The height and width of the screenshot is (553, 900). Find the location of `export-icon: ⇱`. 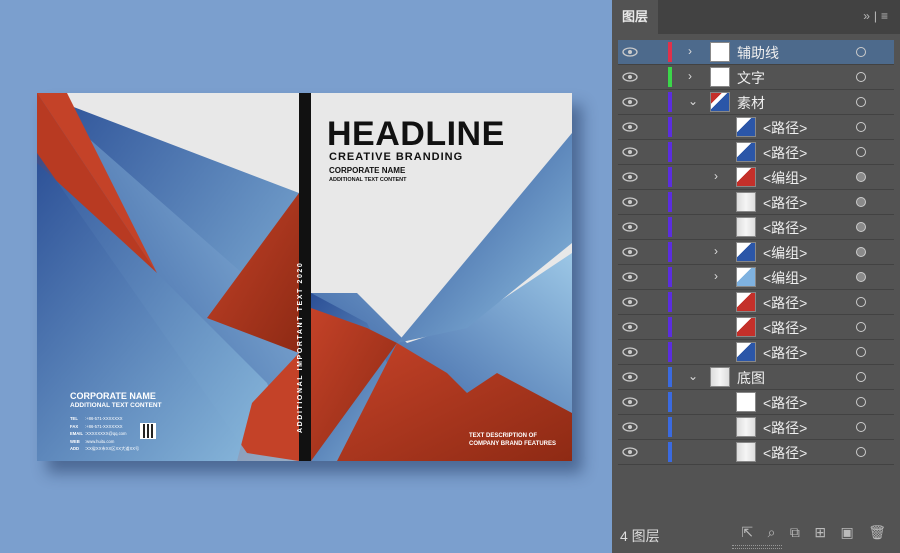

export-icon: ⇱ is located at coordinates (747, 532).